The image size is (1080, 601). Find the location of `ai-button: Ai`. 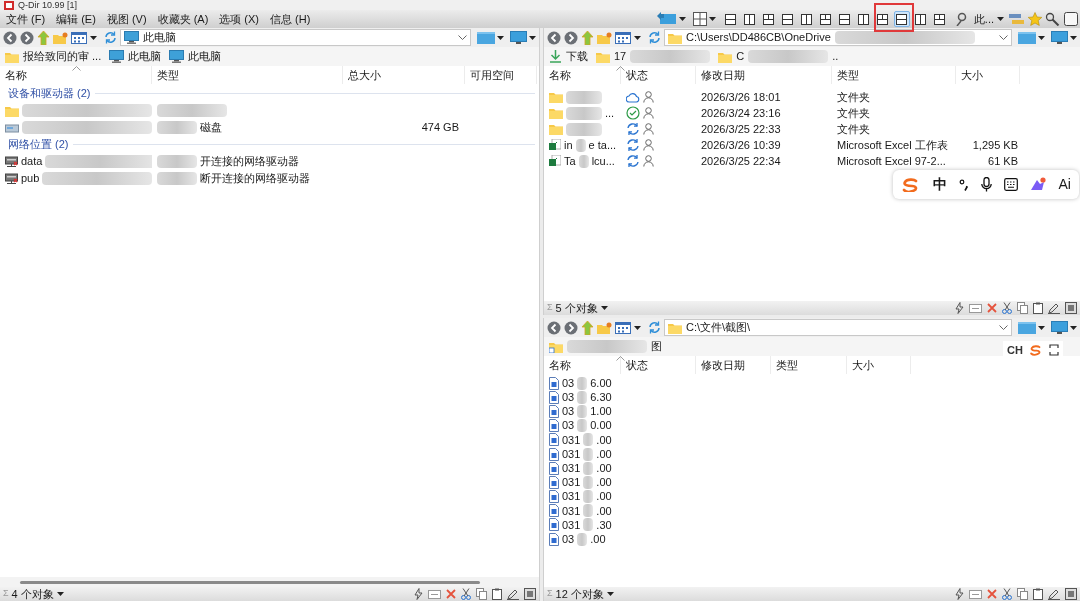

ai-button: Ai is located at coordinates (1064, 184).